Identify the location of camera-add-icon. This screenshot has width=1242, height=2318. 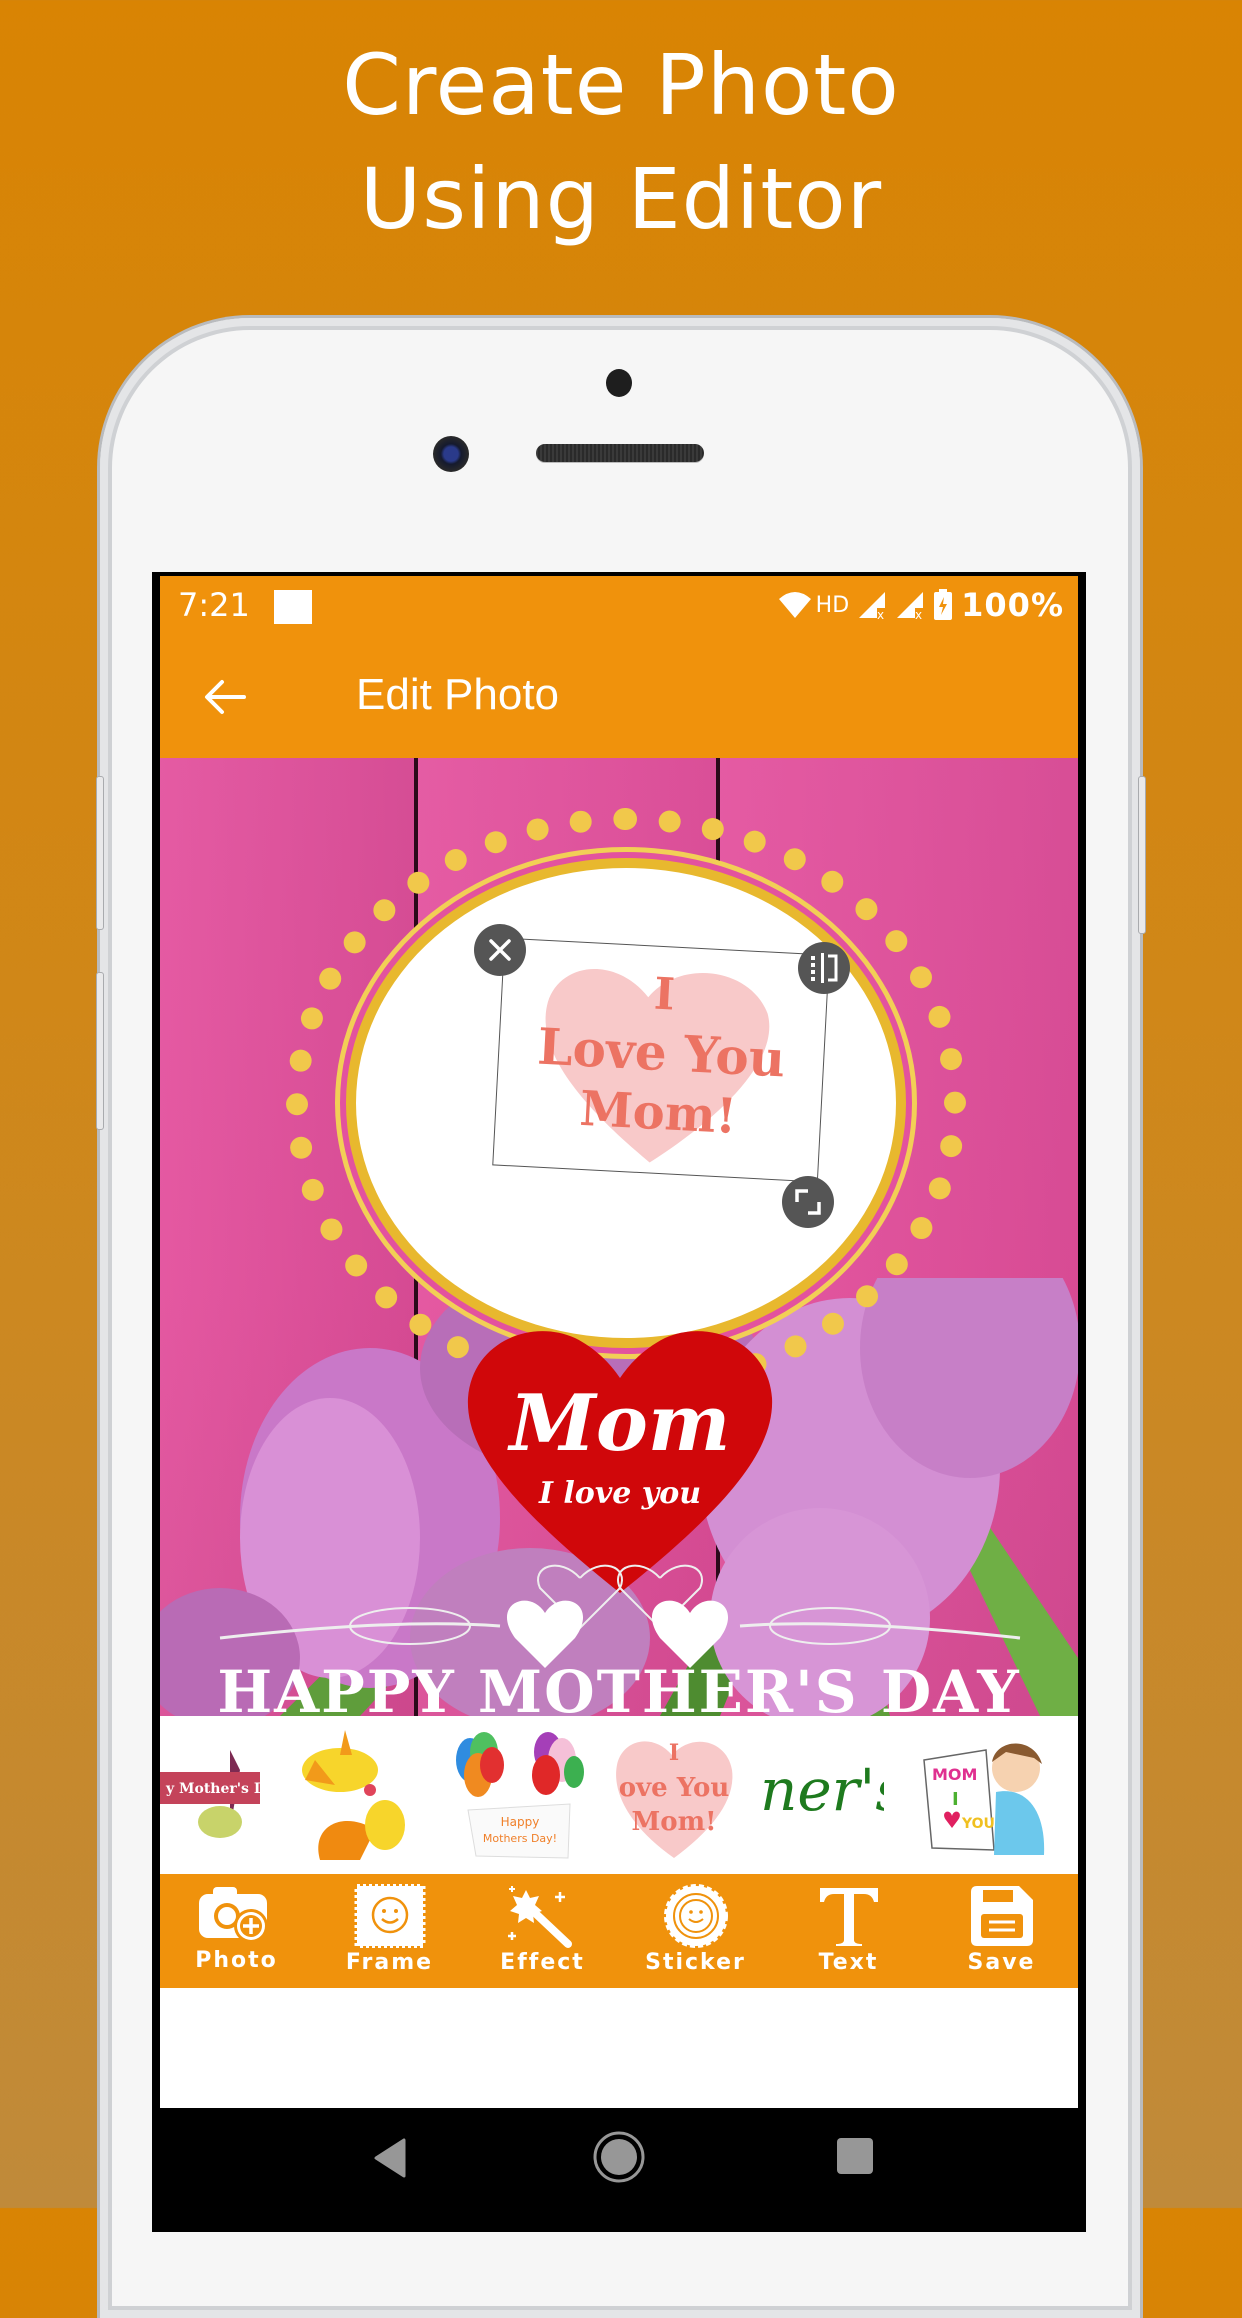
(233, 1915).